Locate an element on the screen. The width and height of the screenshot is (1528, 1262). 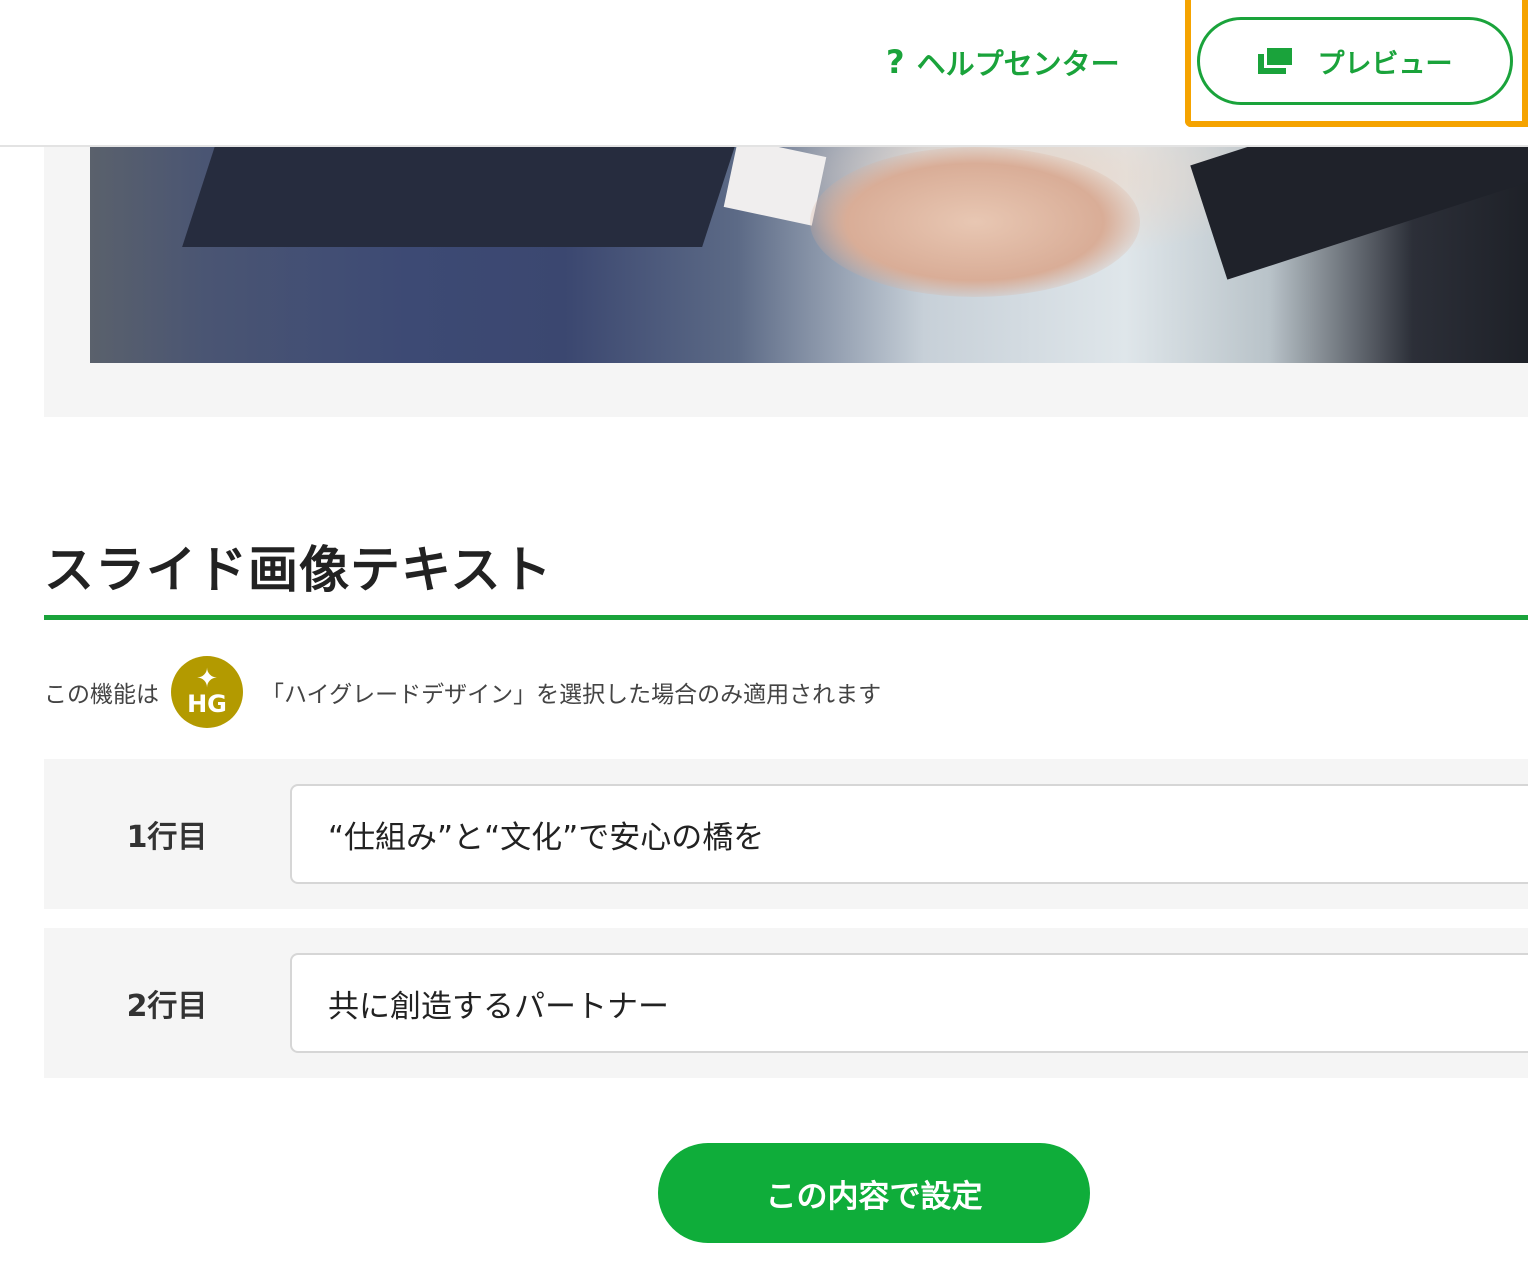
row-1-label: 1行目 is located at coordinates (167, 837).